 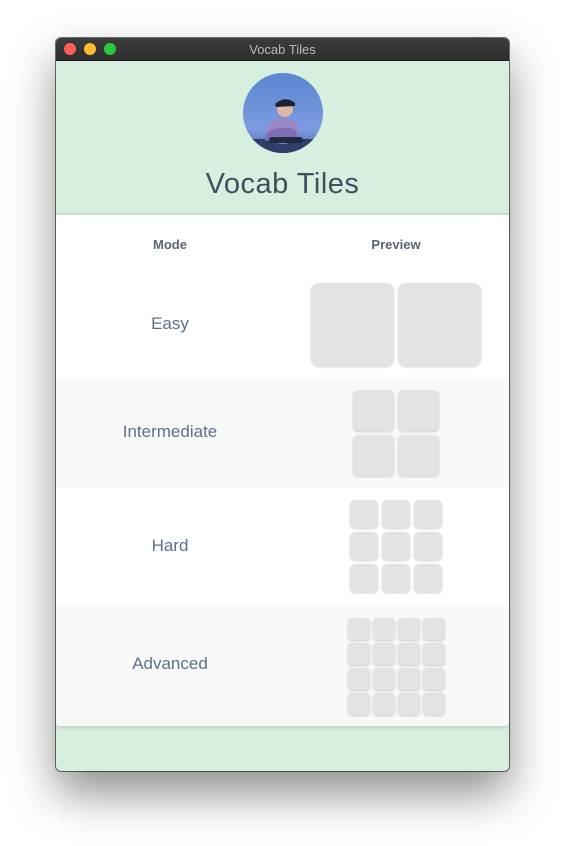 I want to click on mode-label: Advanced, so click(x=170, y=663).